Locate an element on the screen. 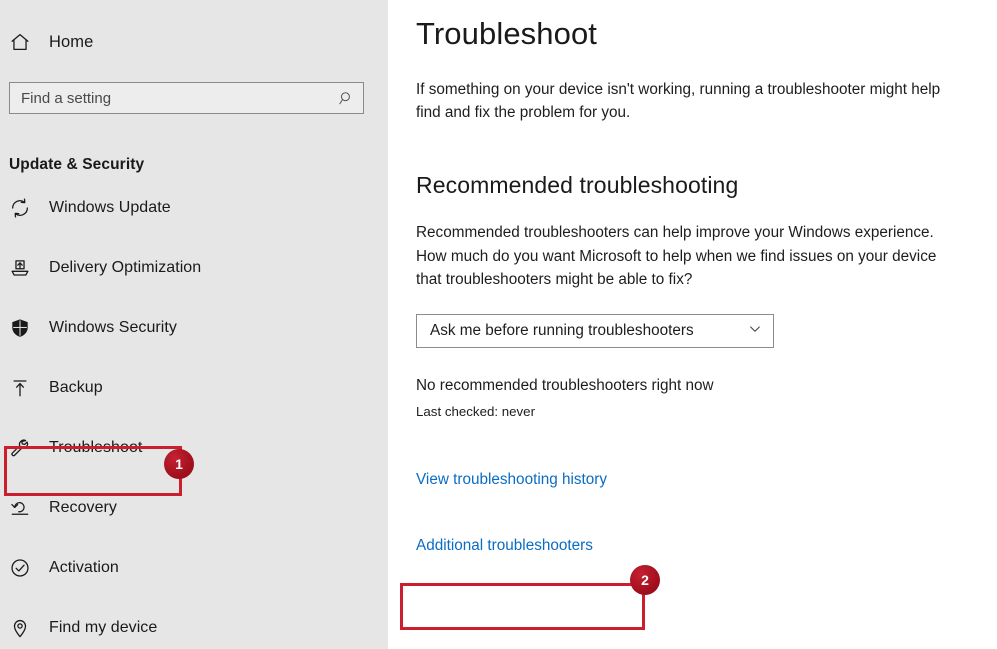 The width and height of the screenshot is (997, 649). recommended-status-text: No recommended troubleshooters right now is located at coordinates (565, 386).